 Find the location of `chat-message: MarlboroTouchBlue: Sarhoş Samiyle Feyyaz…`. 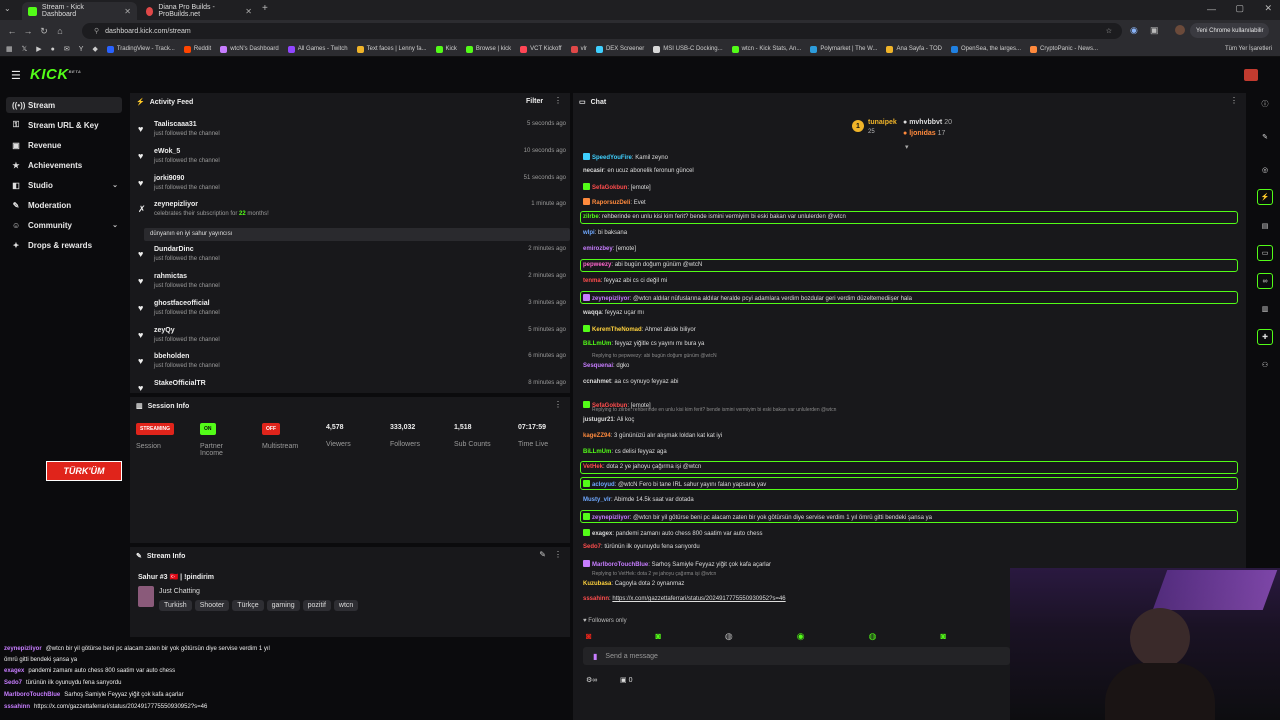

chat-message: MarlboroTouchBlue: Sarhoş Samiyle Feyyaz… is located at coordinates (677, 564).